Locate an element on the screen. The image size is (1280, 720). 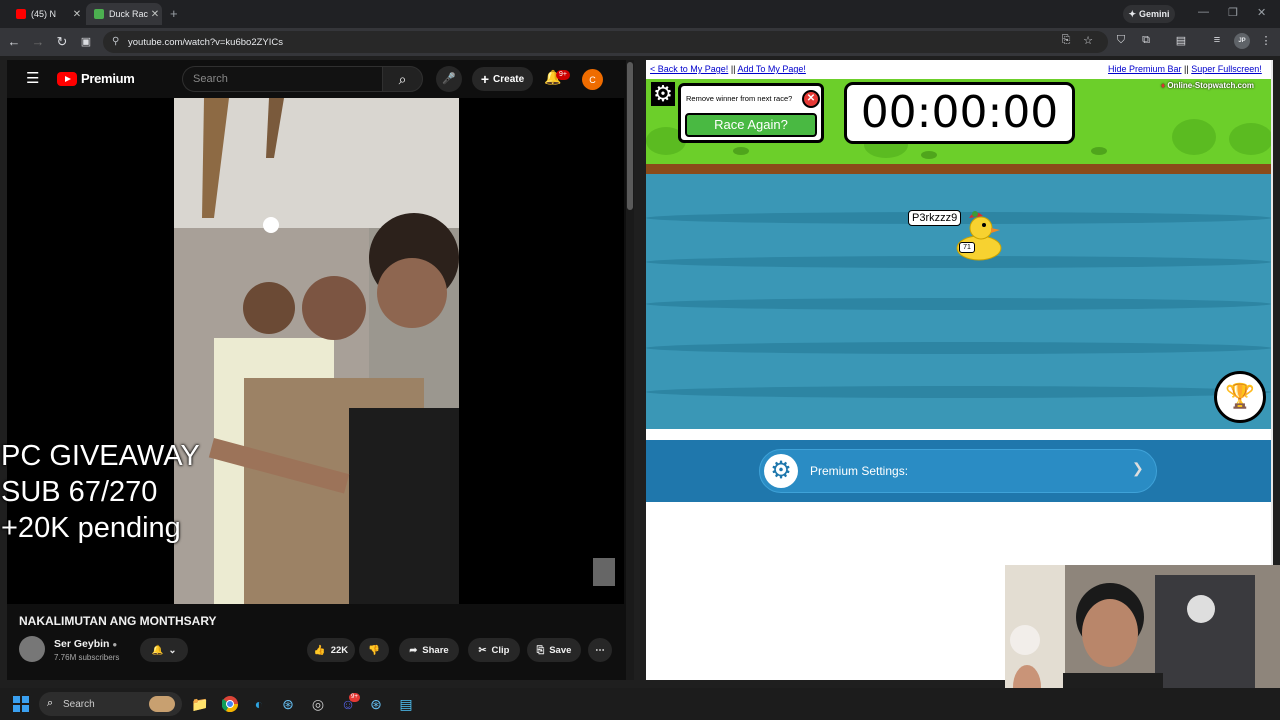
chevron-down-icon: ⌄ is located at coordinates (172, 650).